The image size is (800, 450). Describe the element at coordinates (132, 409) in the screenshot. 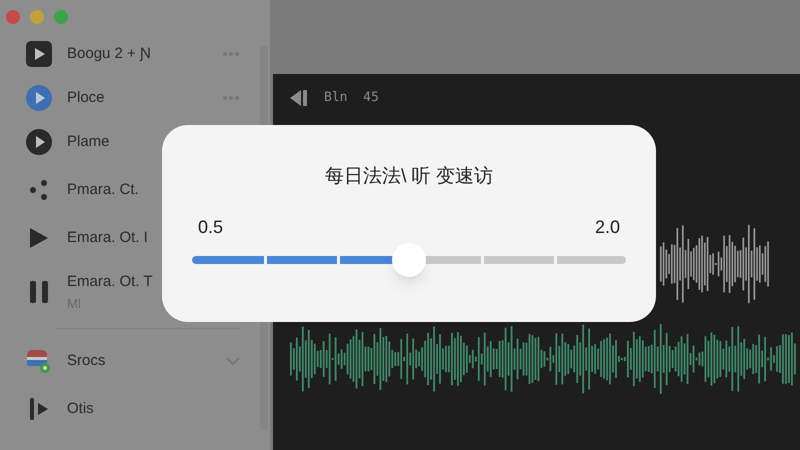

I see `sidebar-group: Otis` at that location.